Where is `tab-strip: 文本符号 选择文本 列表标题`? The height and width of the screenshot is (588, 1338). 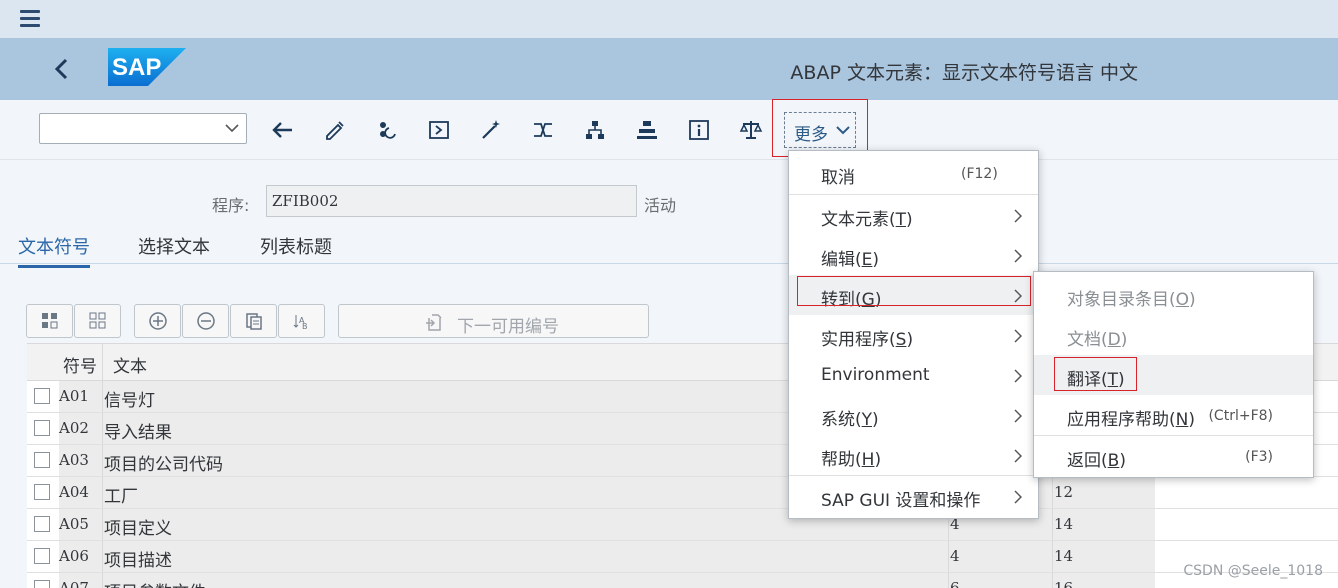
tab-strip: 文本符号 选择文本 列表标题 is located at coordinates (669, 248).